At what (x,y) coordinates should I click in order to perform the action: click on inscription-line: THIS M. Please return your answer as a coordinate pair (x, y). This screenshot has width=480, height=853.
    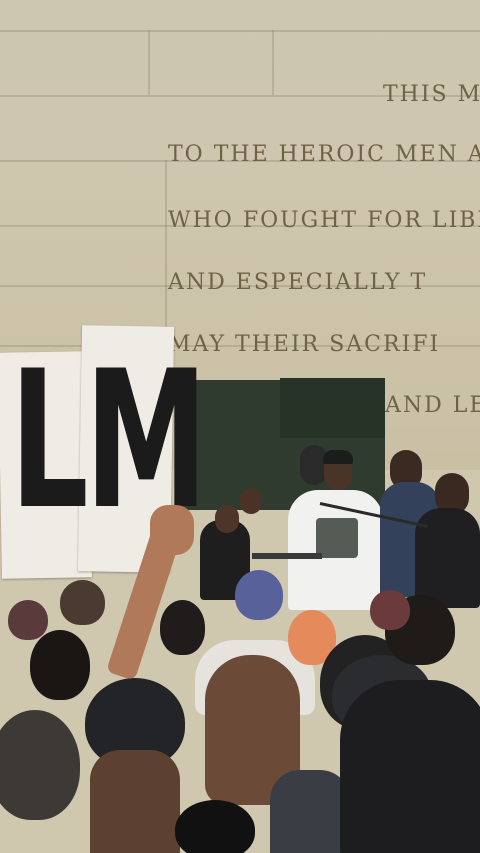
    Looking at the image, I should click on (431, 94).